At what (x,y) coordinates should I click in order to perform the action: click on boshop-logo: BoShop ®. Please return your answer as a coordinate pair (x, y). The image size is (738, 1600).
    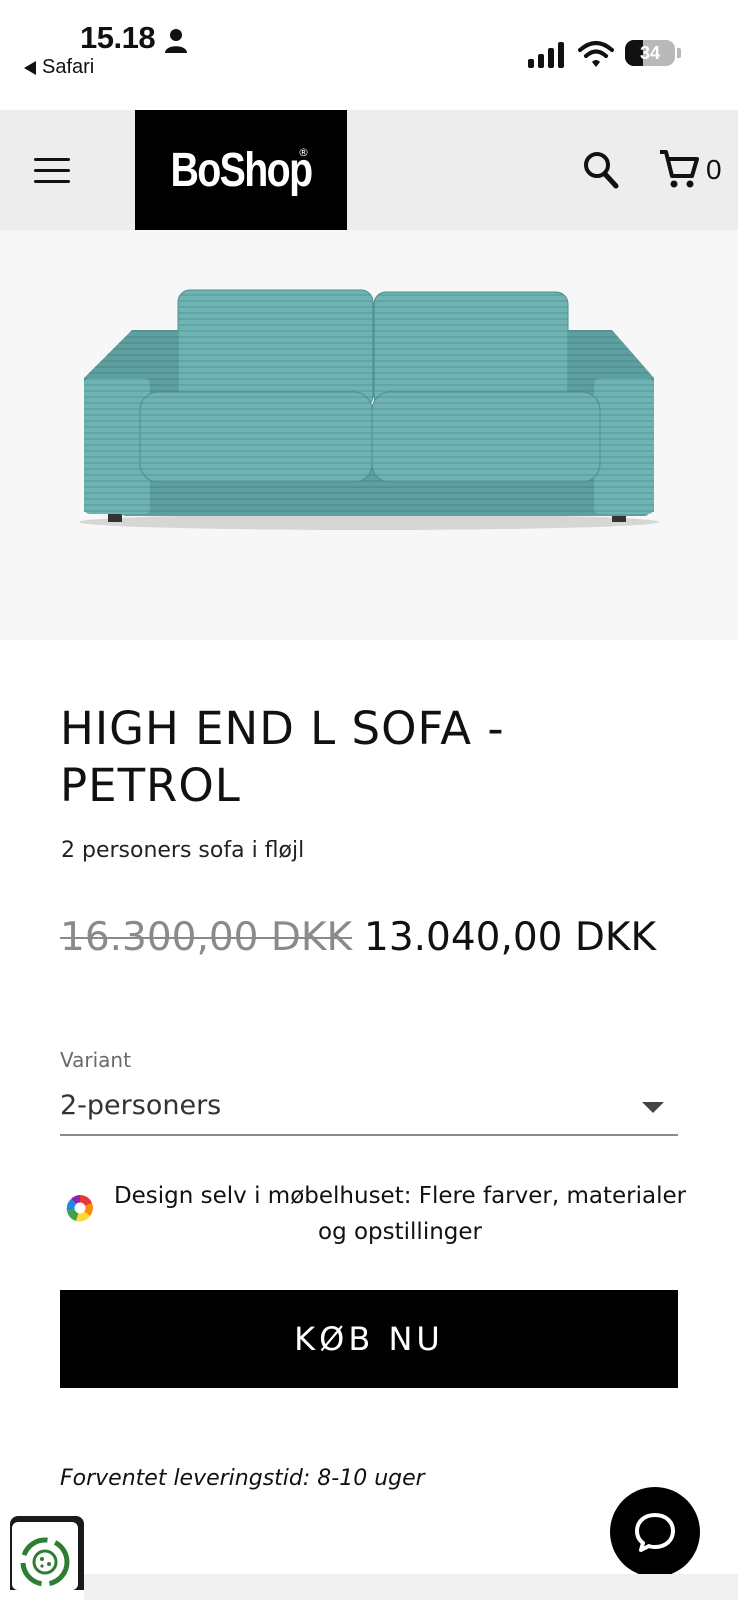
    Looking at the image, I should click on (241, 170).